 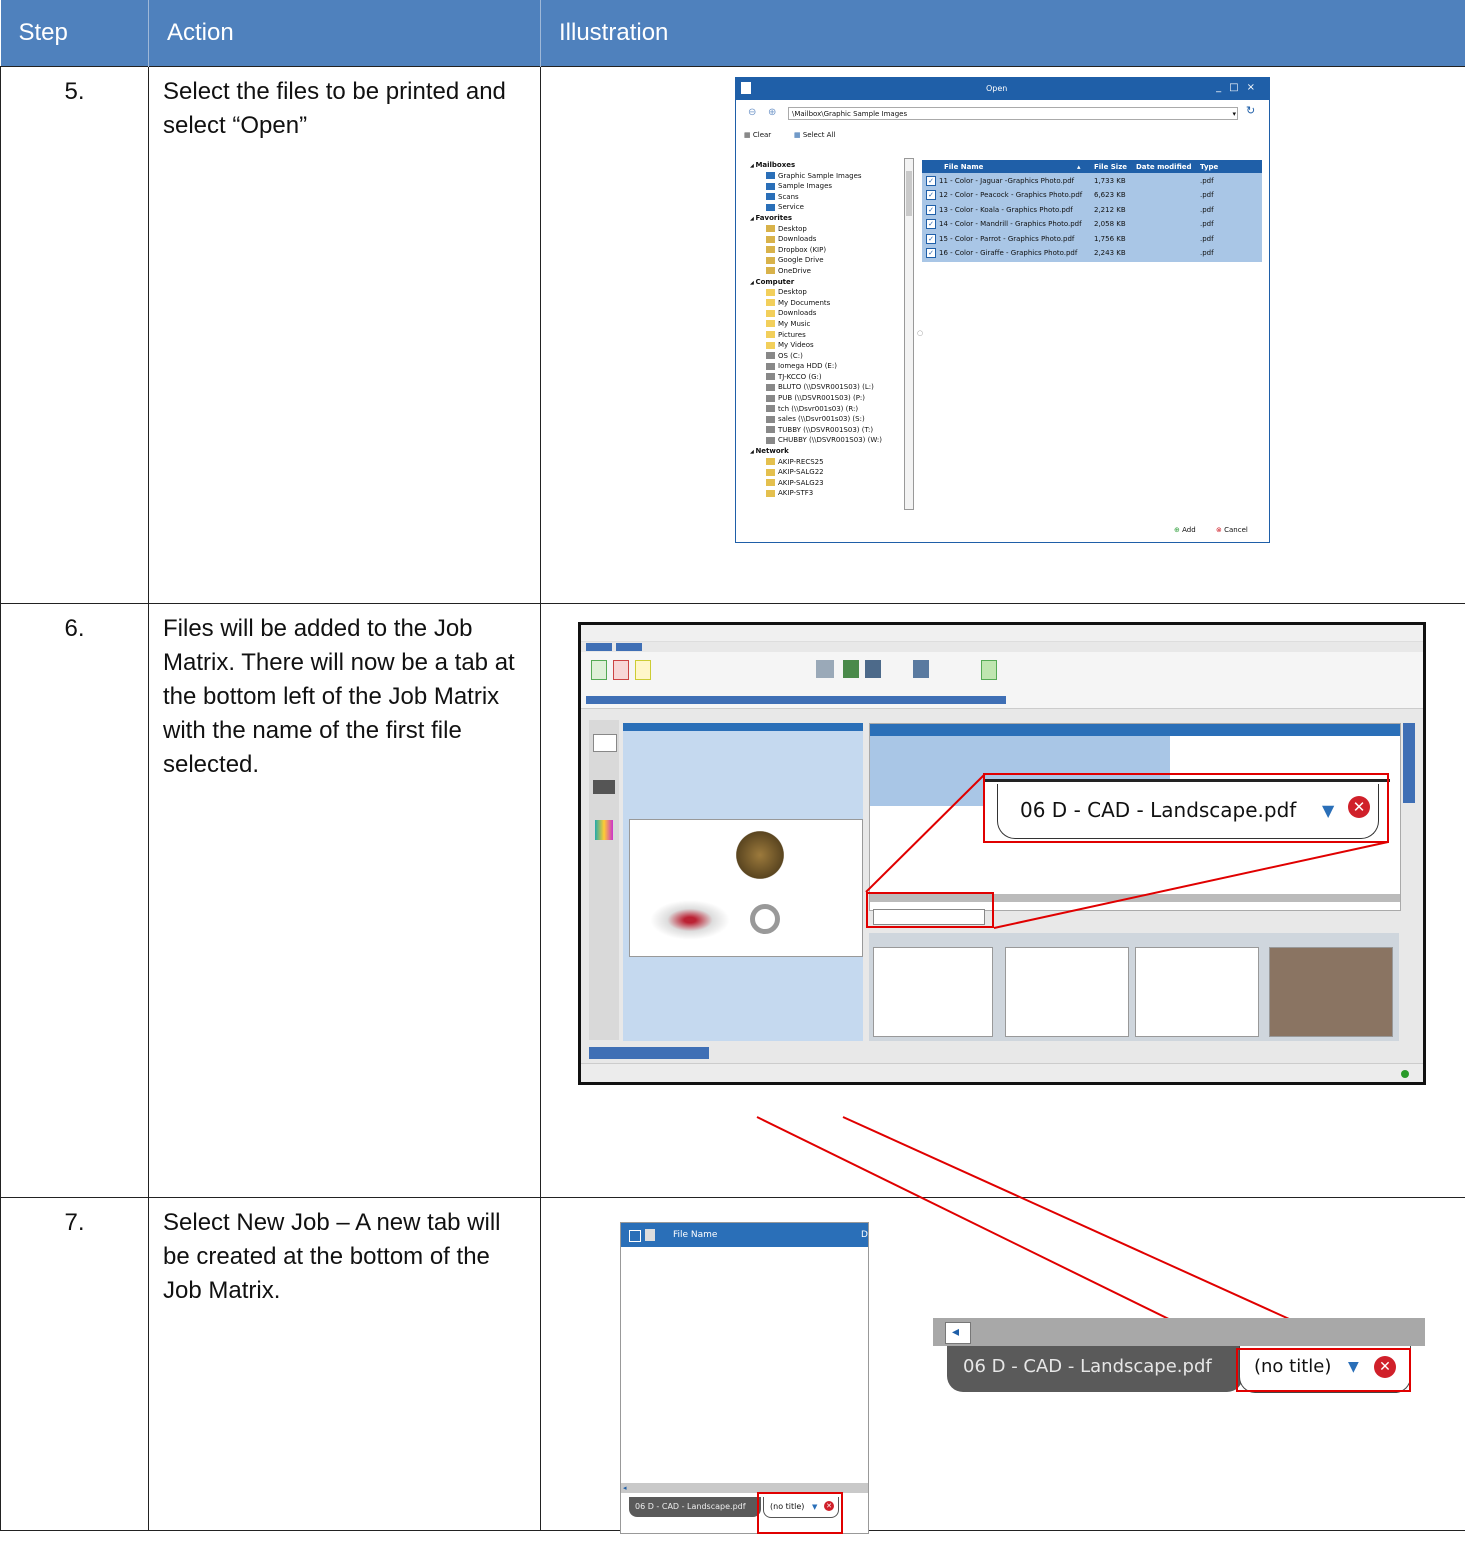 What do you see at coordinates (1185, 530) in the screenshot?
I see `add-button: ⊕ Add` at bounding box center [1185, 530].